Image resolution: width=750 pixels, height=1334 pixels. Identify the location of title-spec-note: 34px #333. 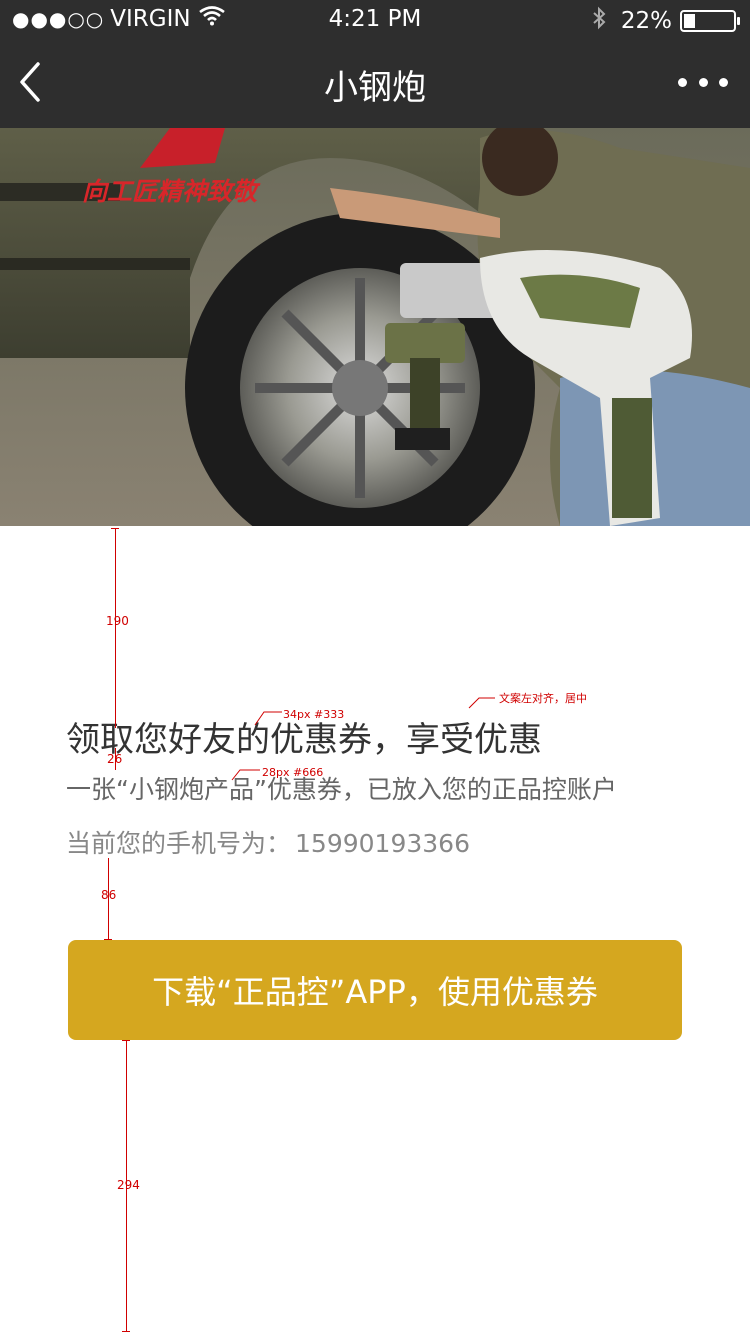
(314, 714).